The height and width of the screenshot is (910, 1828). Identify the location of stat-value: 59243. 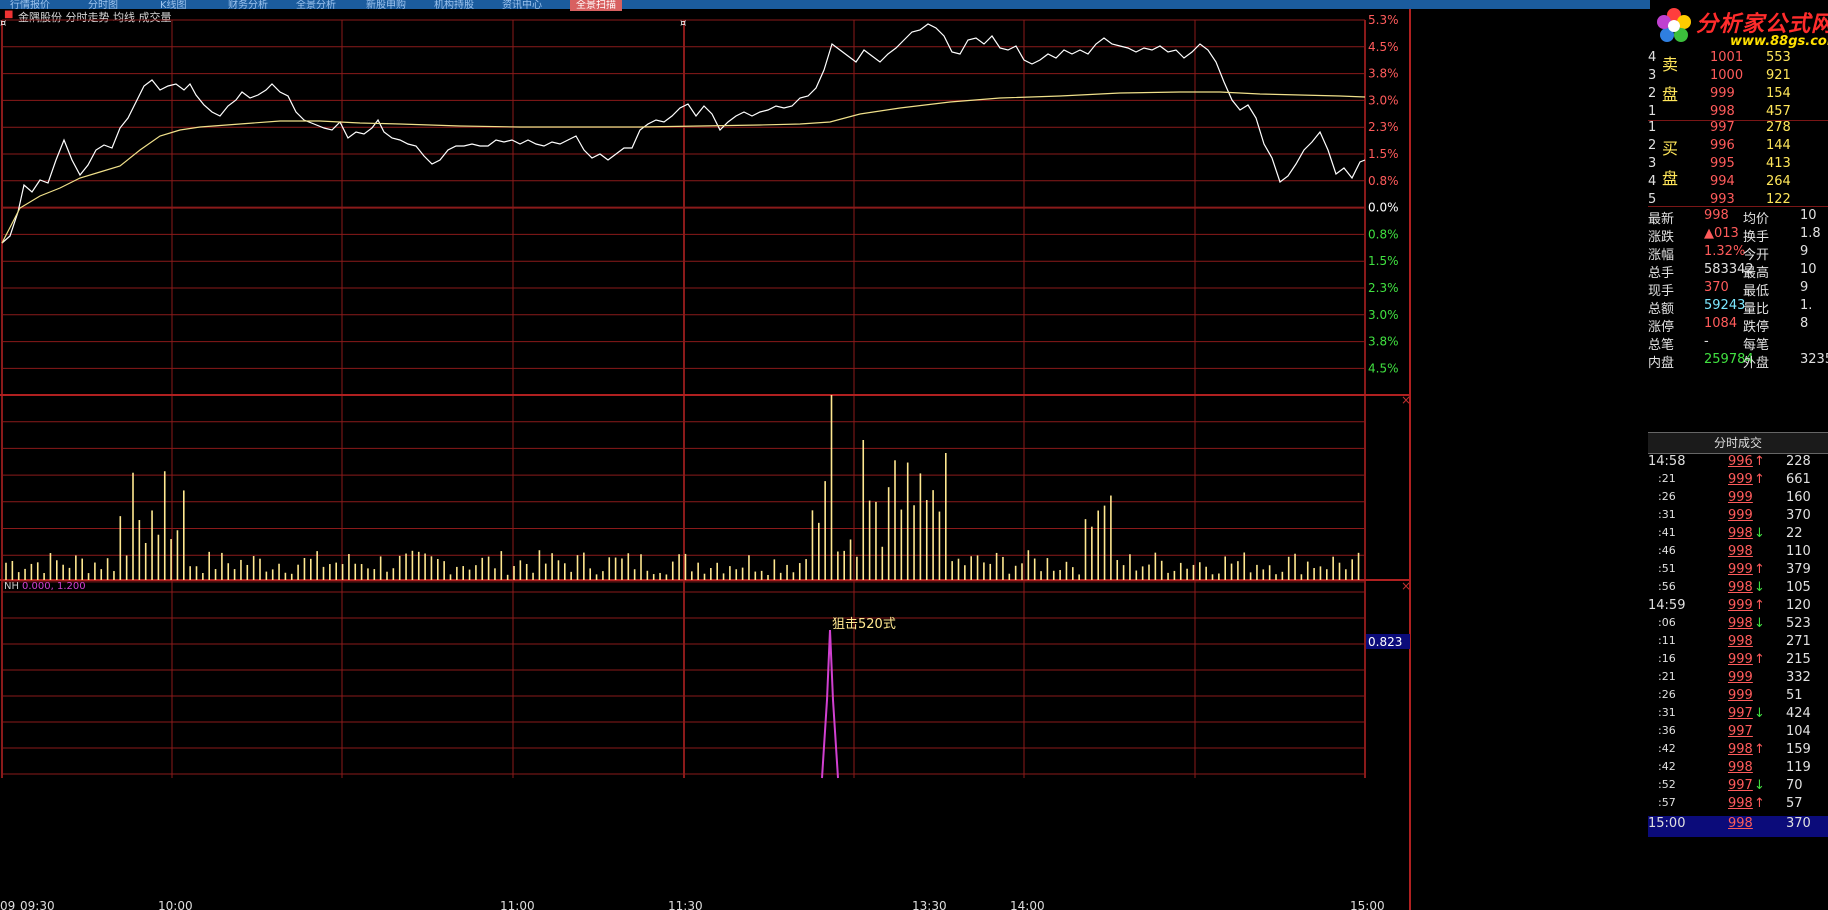
(1725, 305).